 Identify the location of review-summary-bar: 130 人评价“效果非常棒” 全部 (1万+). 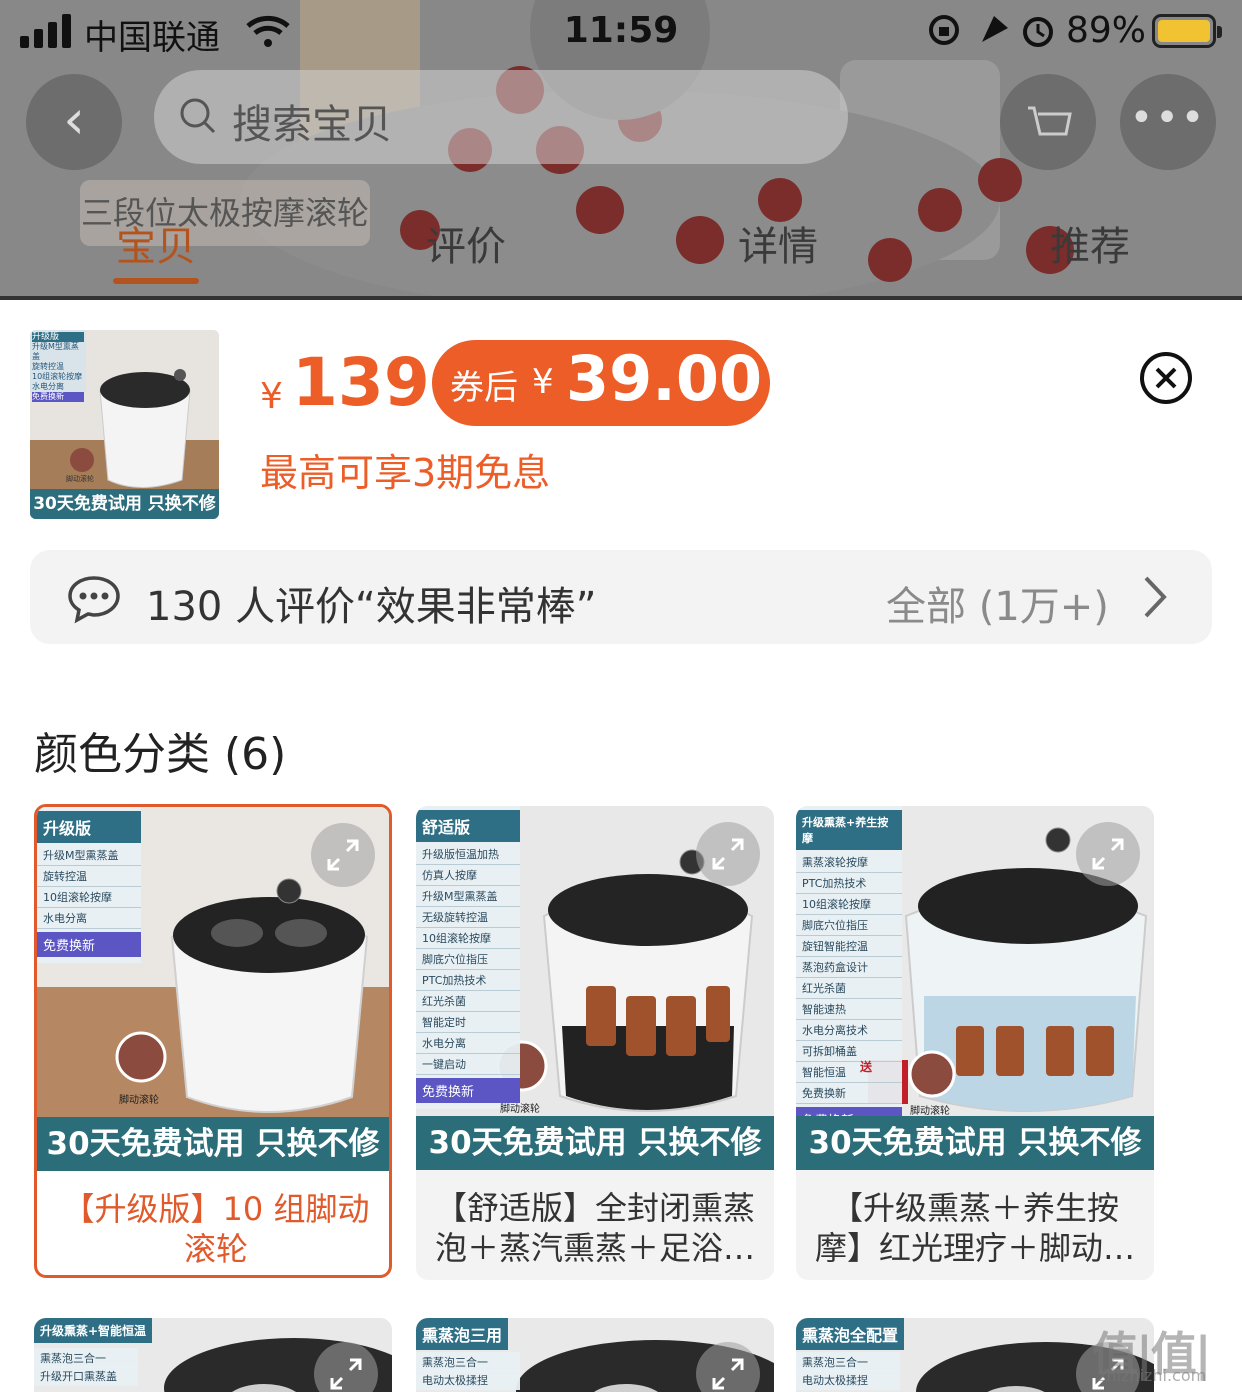
(621, 597).